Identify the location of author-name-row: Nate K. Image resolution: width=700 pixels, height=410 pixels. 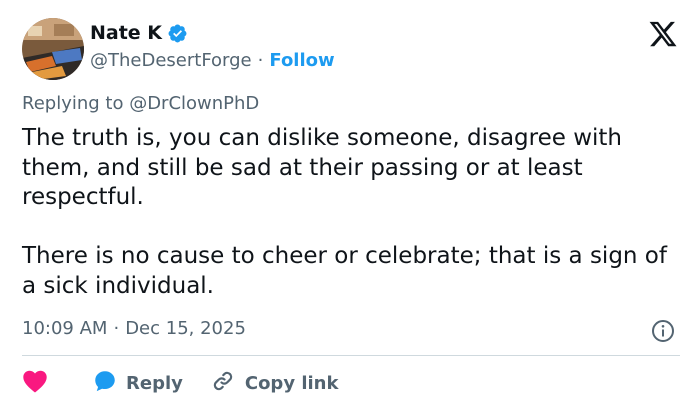
(139, 33).